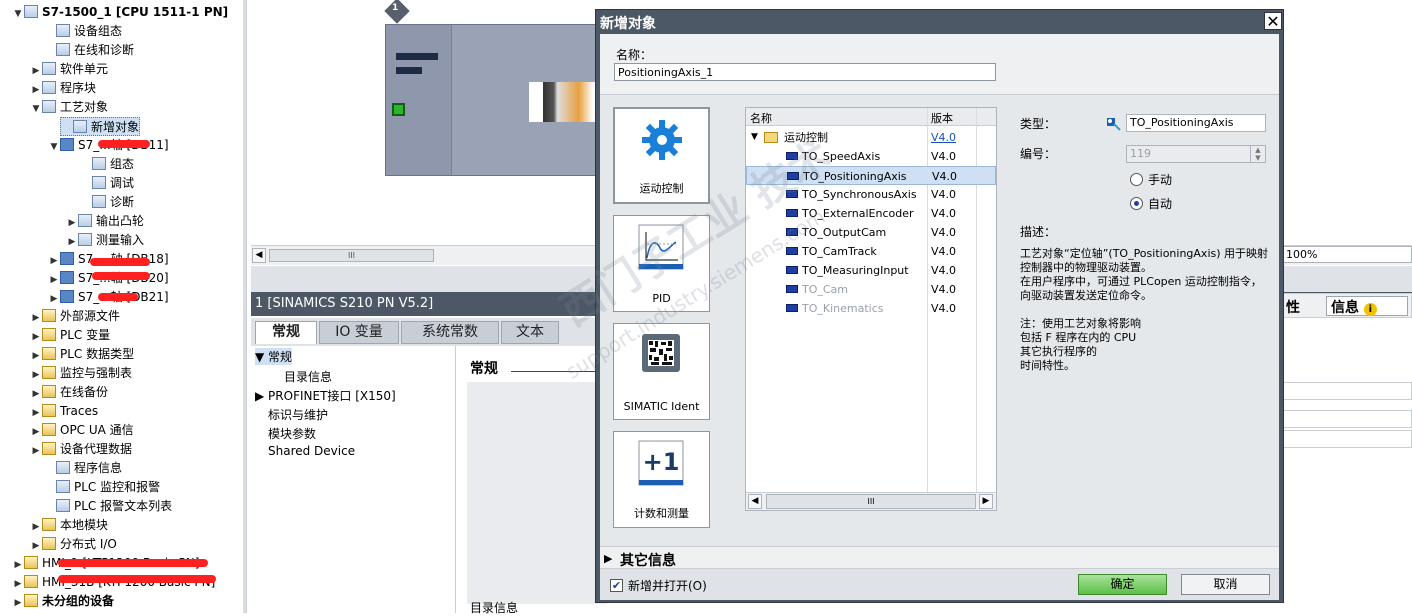  I want to click on tree-item-label: 程序信息, so click(98, 468).